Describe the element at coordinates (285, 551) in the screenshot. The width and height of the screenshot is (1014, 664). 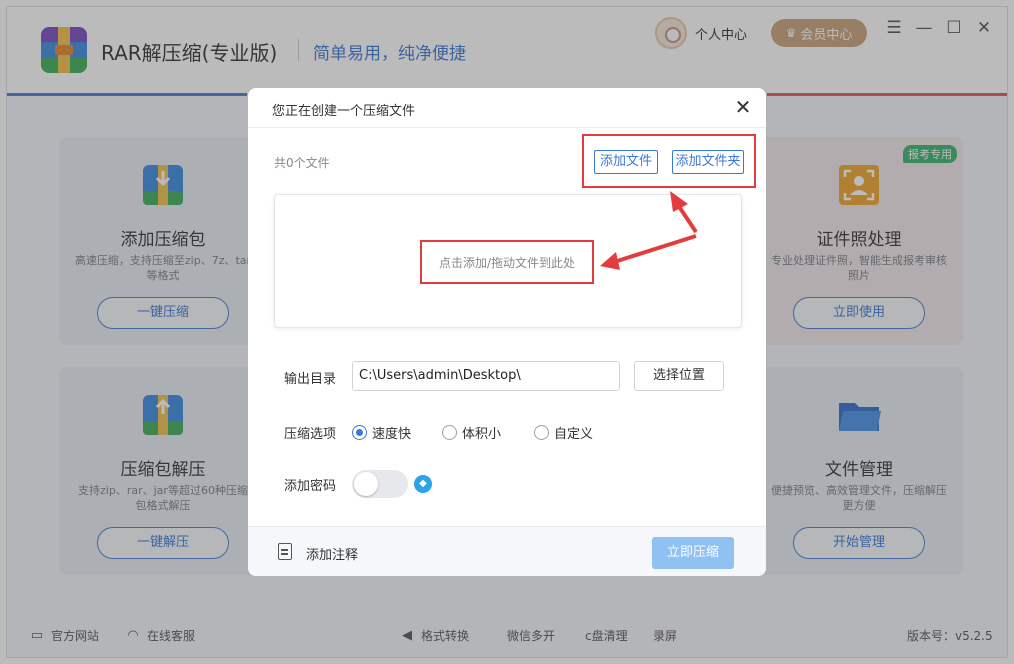
I see `note-icon` at that location.